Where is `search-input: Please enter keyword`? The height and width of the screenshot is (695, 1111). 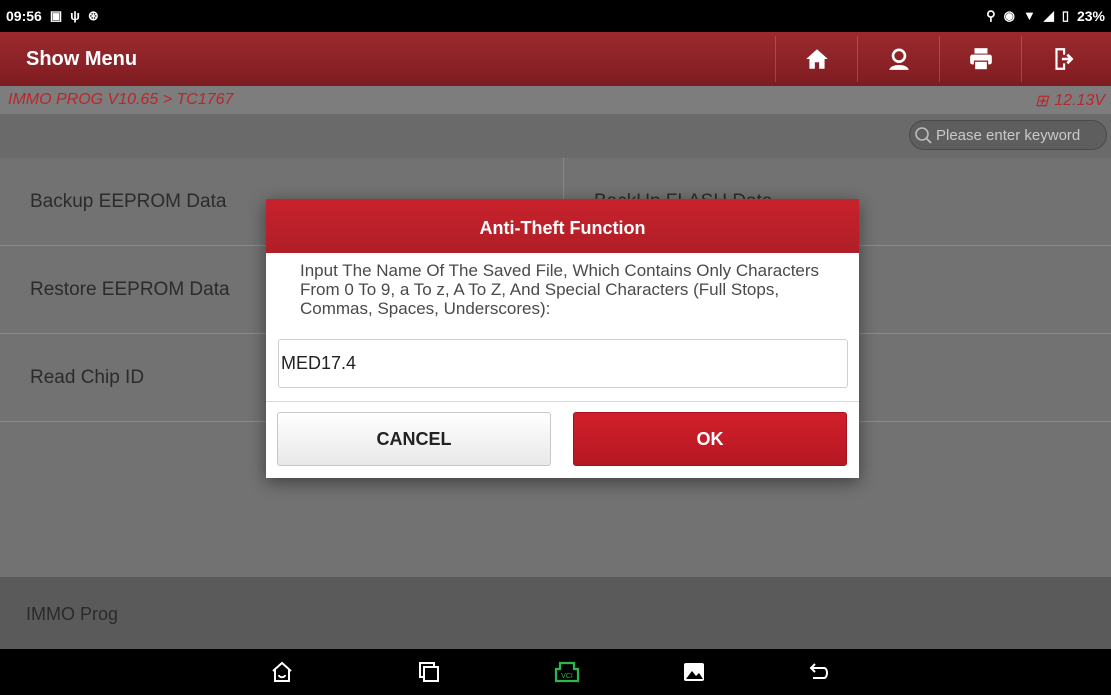 search-input: Please enter keyword is located at coordinates (1008, 135).